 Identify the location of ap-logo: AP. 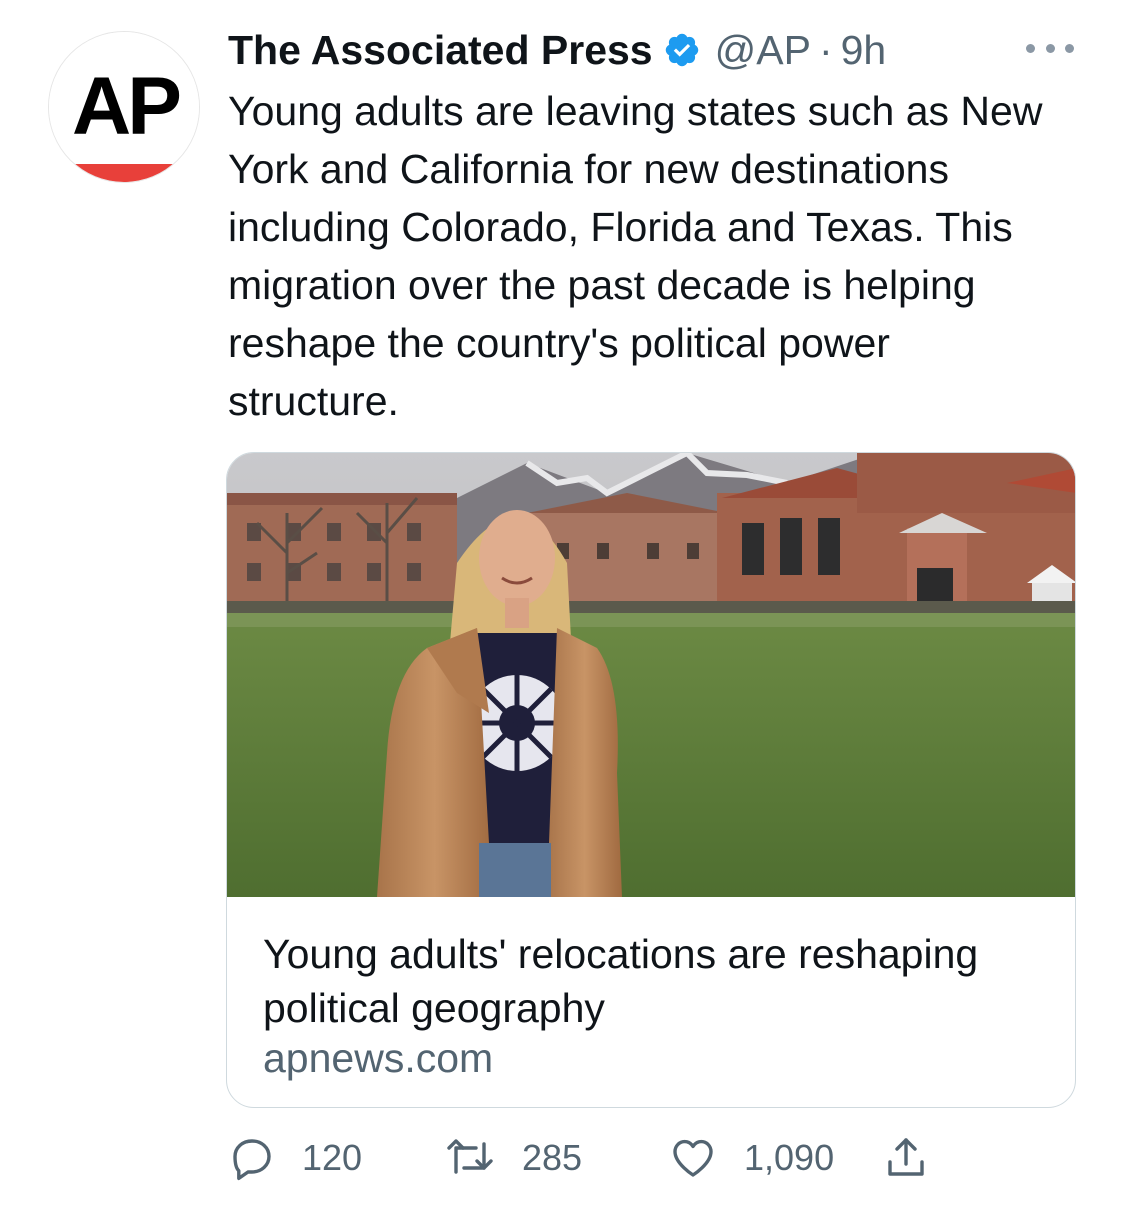
(124, 107).